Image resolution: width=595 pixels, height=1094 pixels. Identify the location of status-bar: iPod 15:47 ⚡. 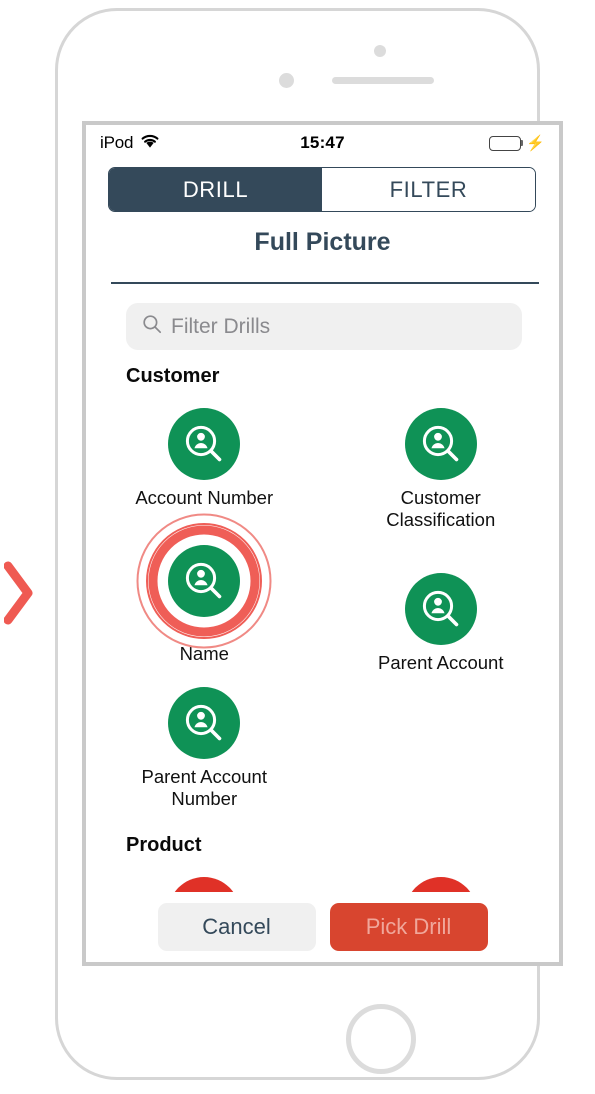
(322, 143).